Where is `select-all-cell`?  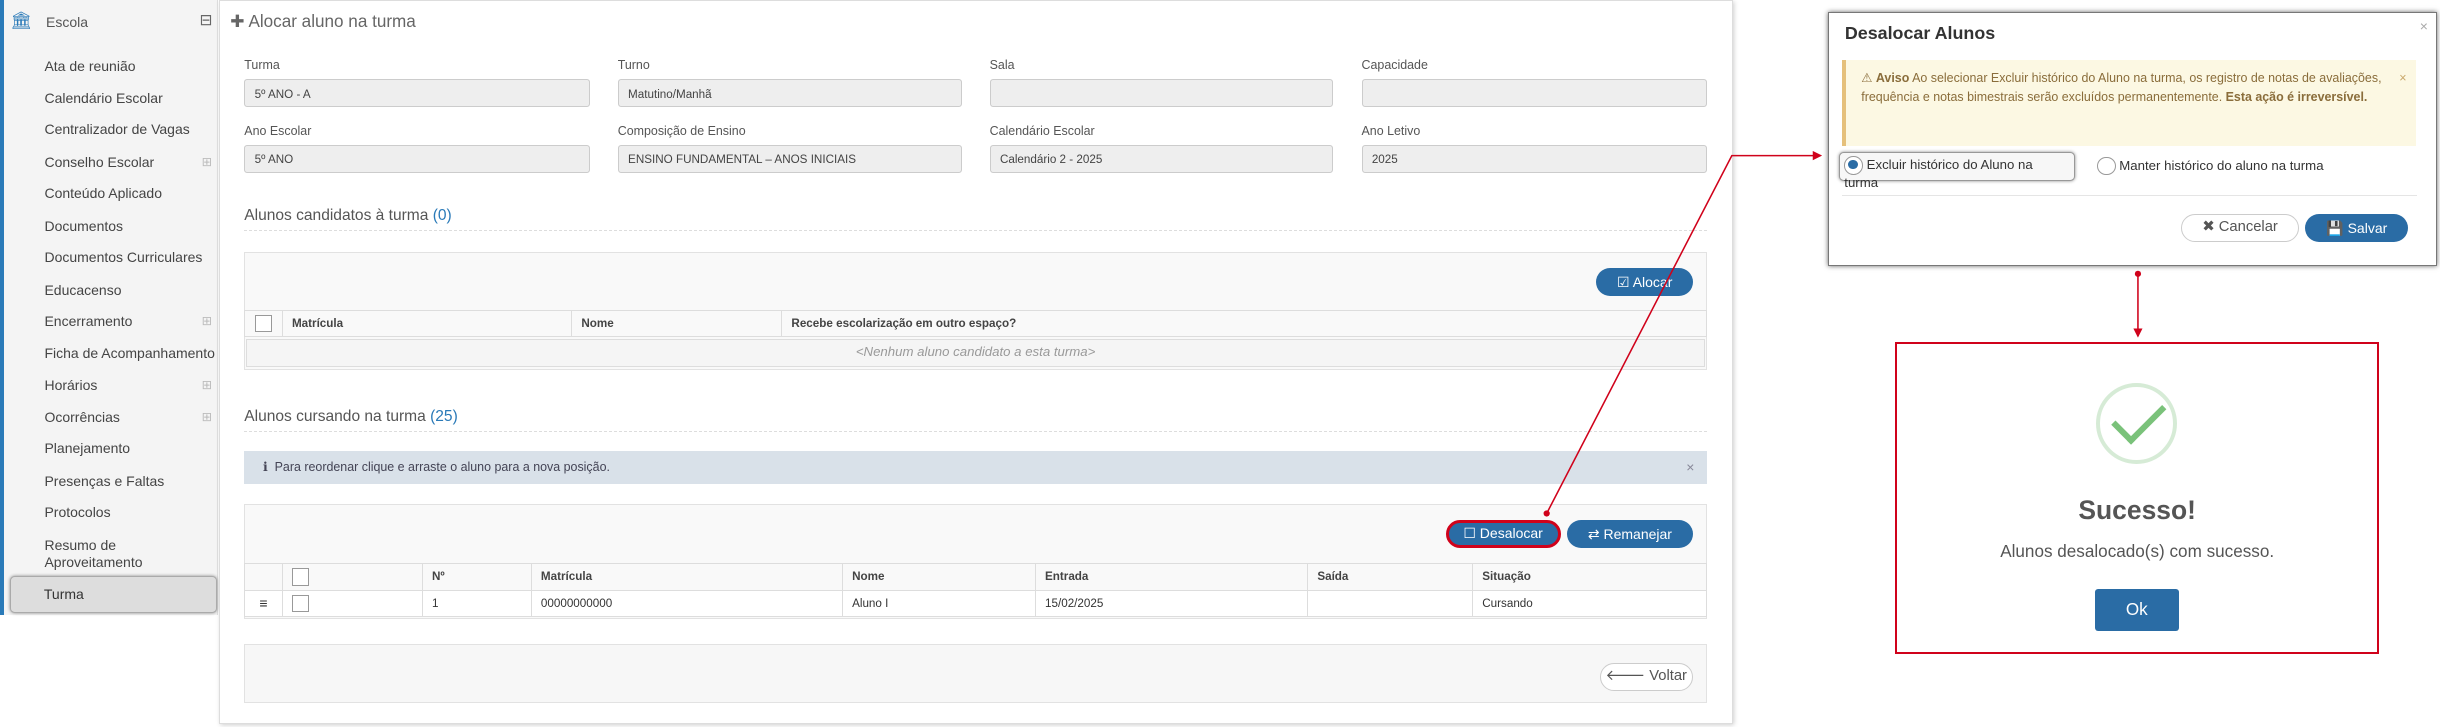 select-all-cell is located at coordinates (263, 323).